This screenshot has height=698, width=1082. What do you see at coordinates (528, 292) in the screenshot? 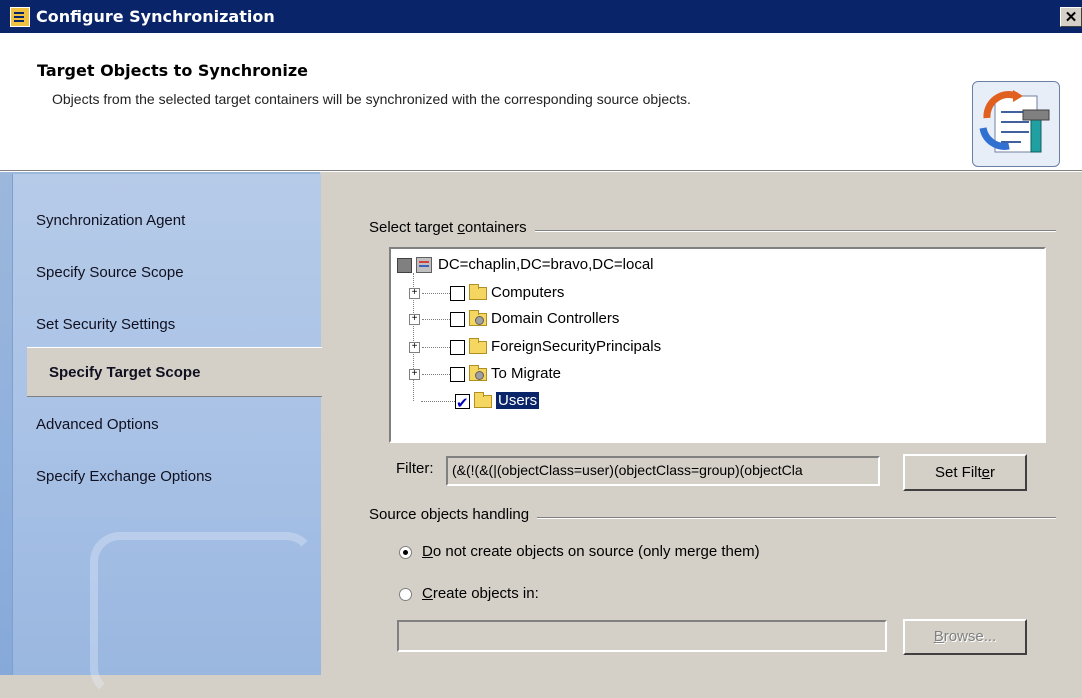
I see `computers-label: Computers` at bounding box center [528, 292].